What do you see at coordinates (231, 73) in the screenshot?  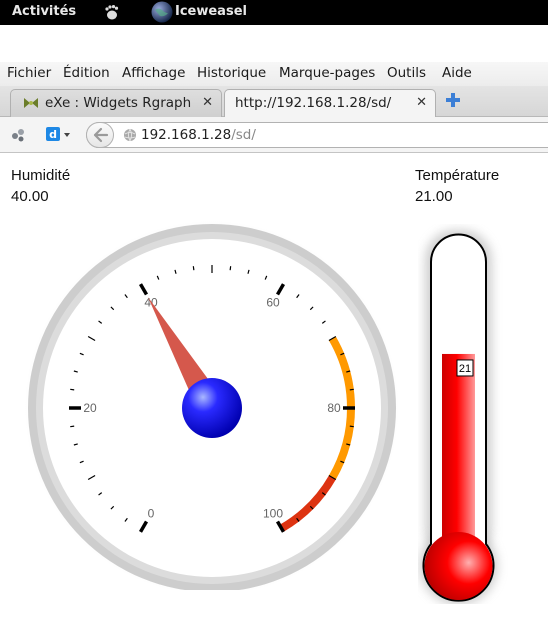 I see `menu-historique: Historique` at bounding box center [231, 73].